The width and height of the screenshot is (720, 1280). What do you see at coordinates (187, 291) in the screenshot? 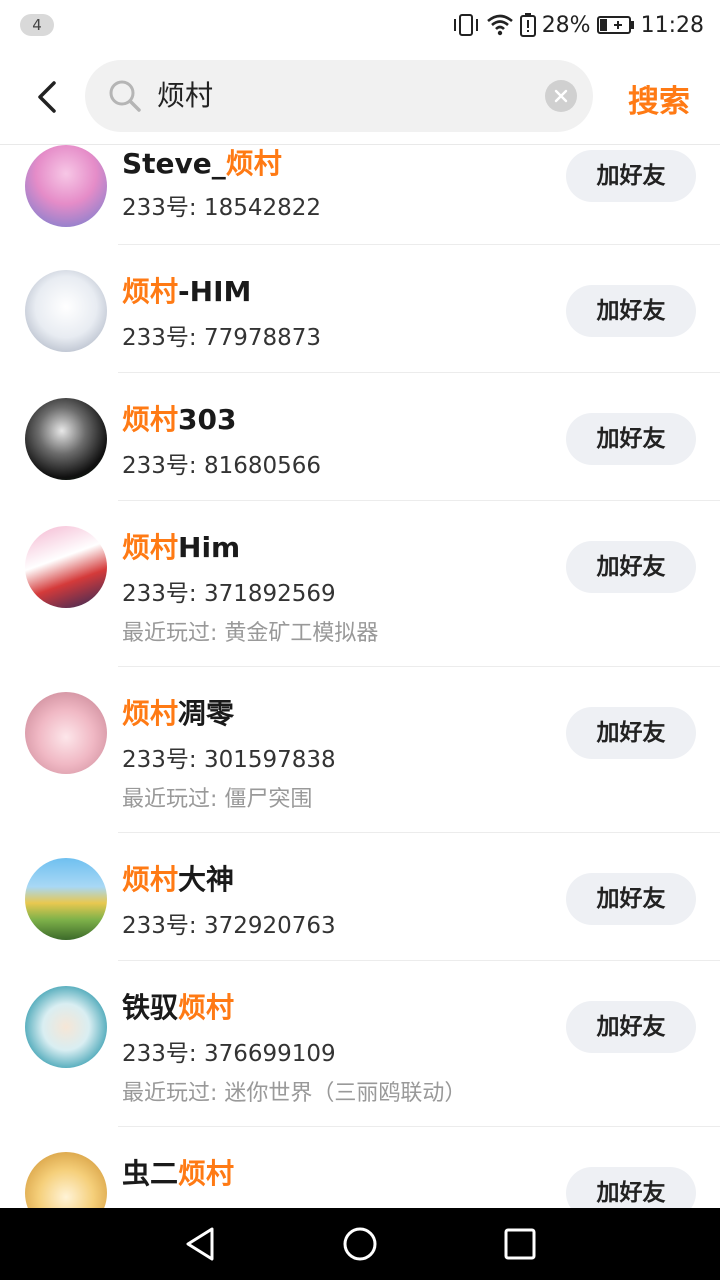
I see `user-name: 烦村-HIM` at bounding box center [187, 291].